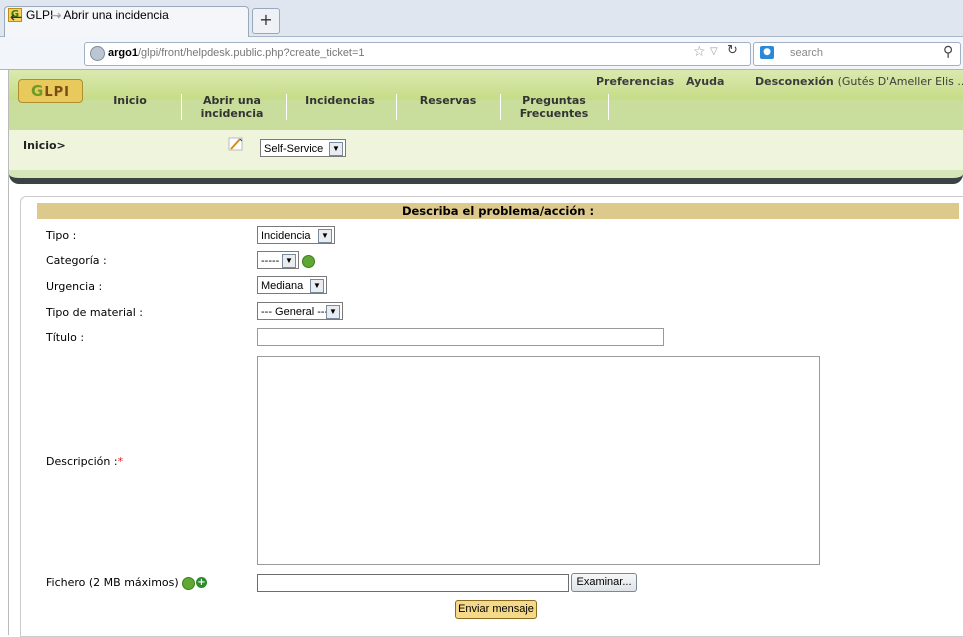  I want to click on description-label-text: Descripción :, so click(82, 461).